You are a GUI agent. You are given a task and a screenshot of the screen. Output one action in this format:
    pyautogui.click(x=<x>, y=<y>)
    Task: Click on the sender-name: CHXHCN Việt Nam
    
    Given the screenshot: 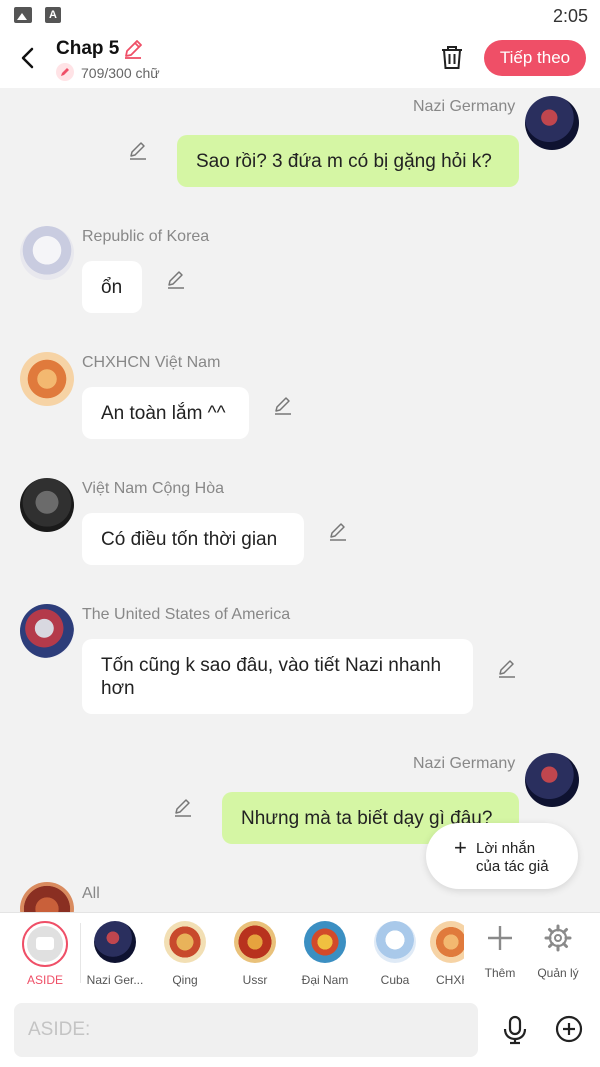 What is the action you would take?
    pyautogui.click(x=151, y=362)
    